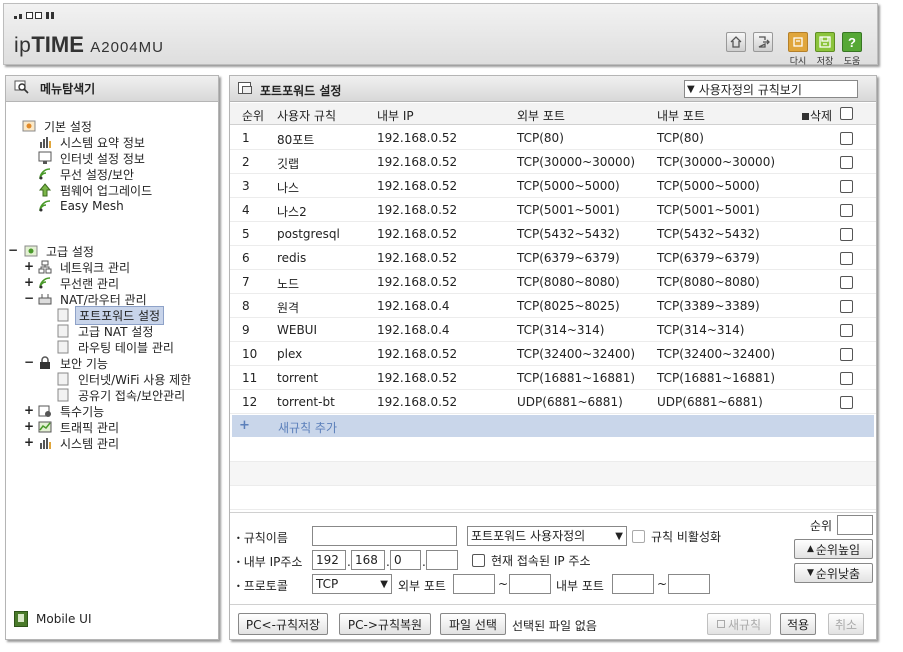 The width and height of the screenshot is (903, 652). Describe the element at coordinates (53, 619) in the screenshot. I see `mobile-ui-link: Mobile UI` at that location.